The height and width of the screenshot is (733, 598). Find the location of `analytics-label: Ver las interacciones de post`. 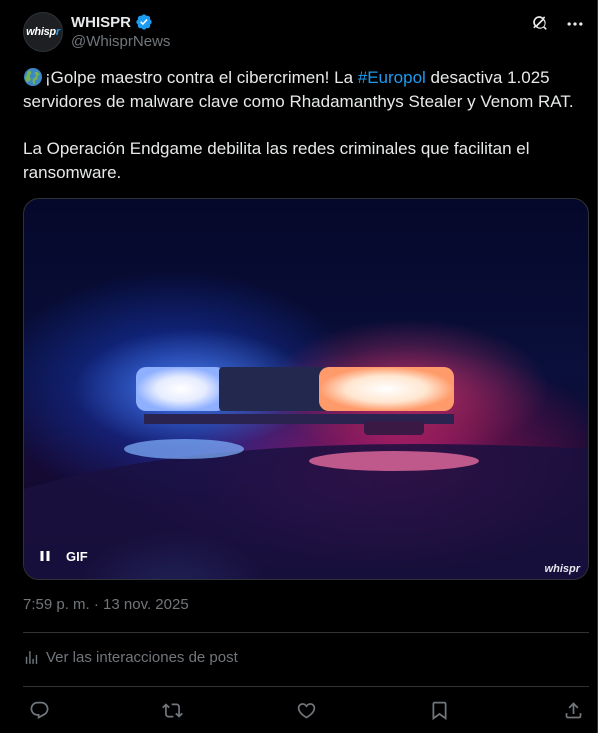

analytics-label: Ver las interacciones de post is located at coordinates (142, 657).